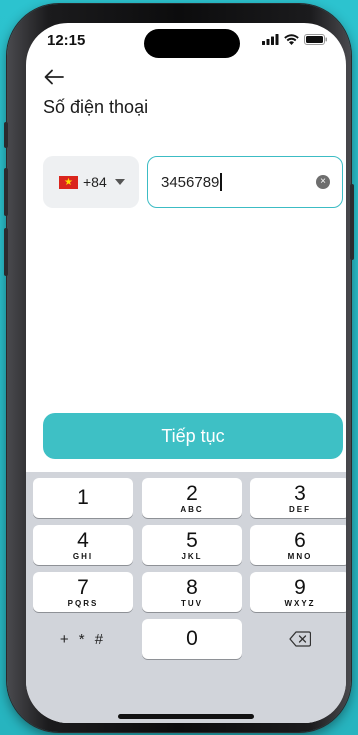 Image resolution: width=358 pixels, height=735 pixels. I want to click on key-0: 0, so click(192, 639).